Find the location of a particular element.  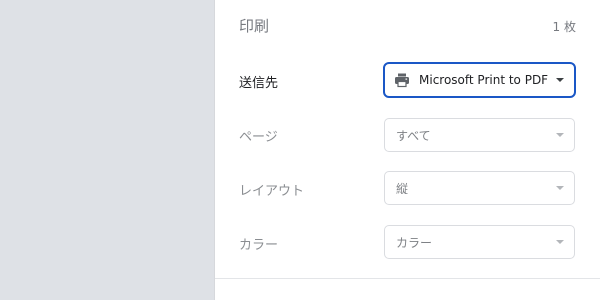

sheet-count: 1 枚 is located at coordinates (564, 27).